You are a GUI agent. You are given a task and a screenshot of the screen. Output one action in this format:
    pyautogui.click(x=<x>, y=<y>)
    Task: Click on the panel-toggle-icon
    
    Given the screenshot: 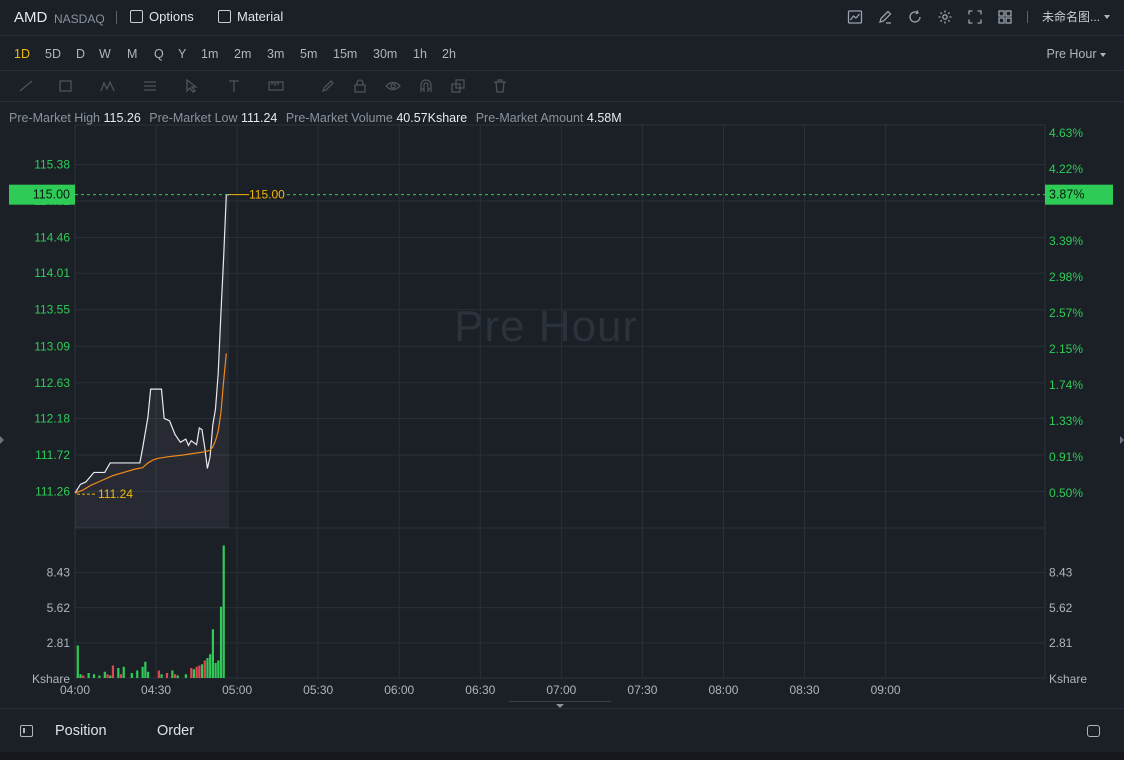 What is the action you would take?
    pyautogui.click(x=26, y=731)
    